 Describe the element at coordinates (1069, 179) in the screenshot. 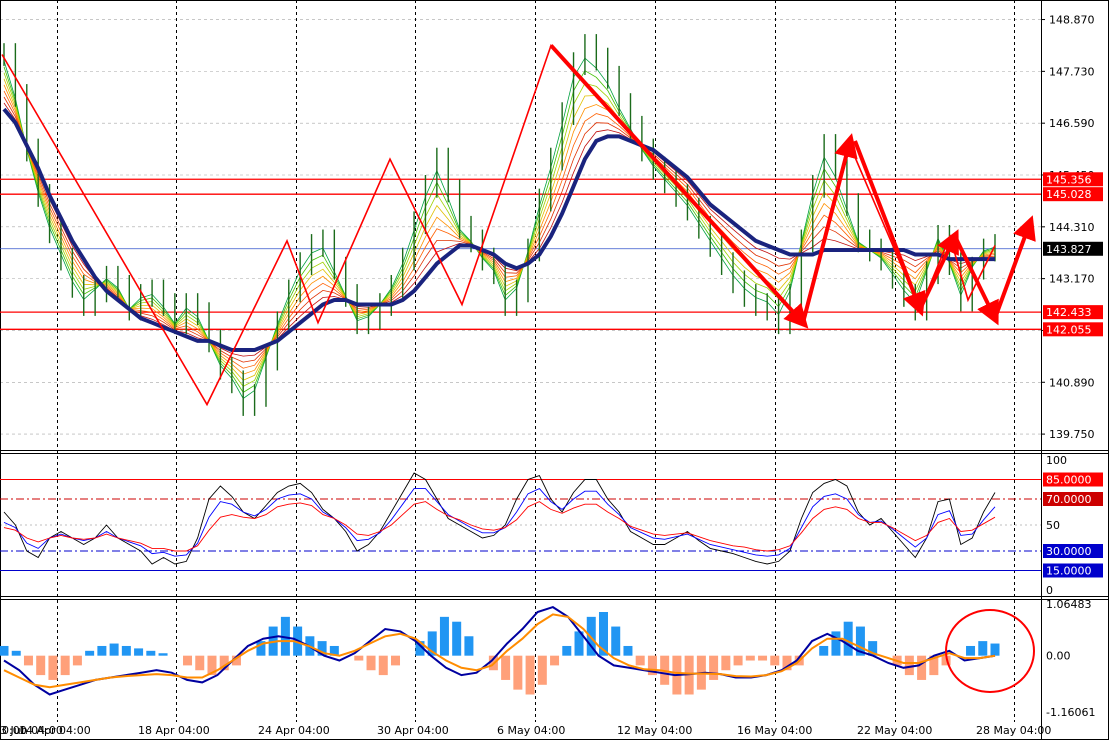

I see `level-price-tag: 145.356` at that location.